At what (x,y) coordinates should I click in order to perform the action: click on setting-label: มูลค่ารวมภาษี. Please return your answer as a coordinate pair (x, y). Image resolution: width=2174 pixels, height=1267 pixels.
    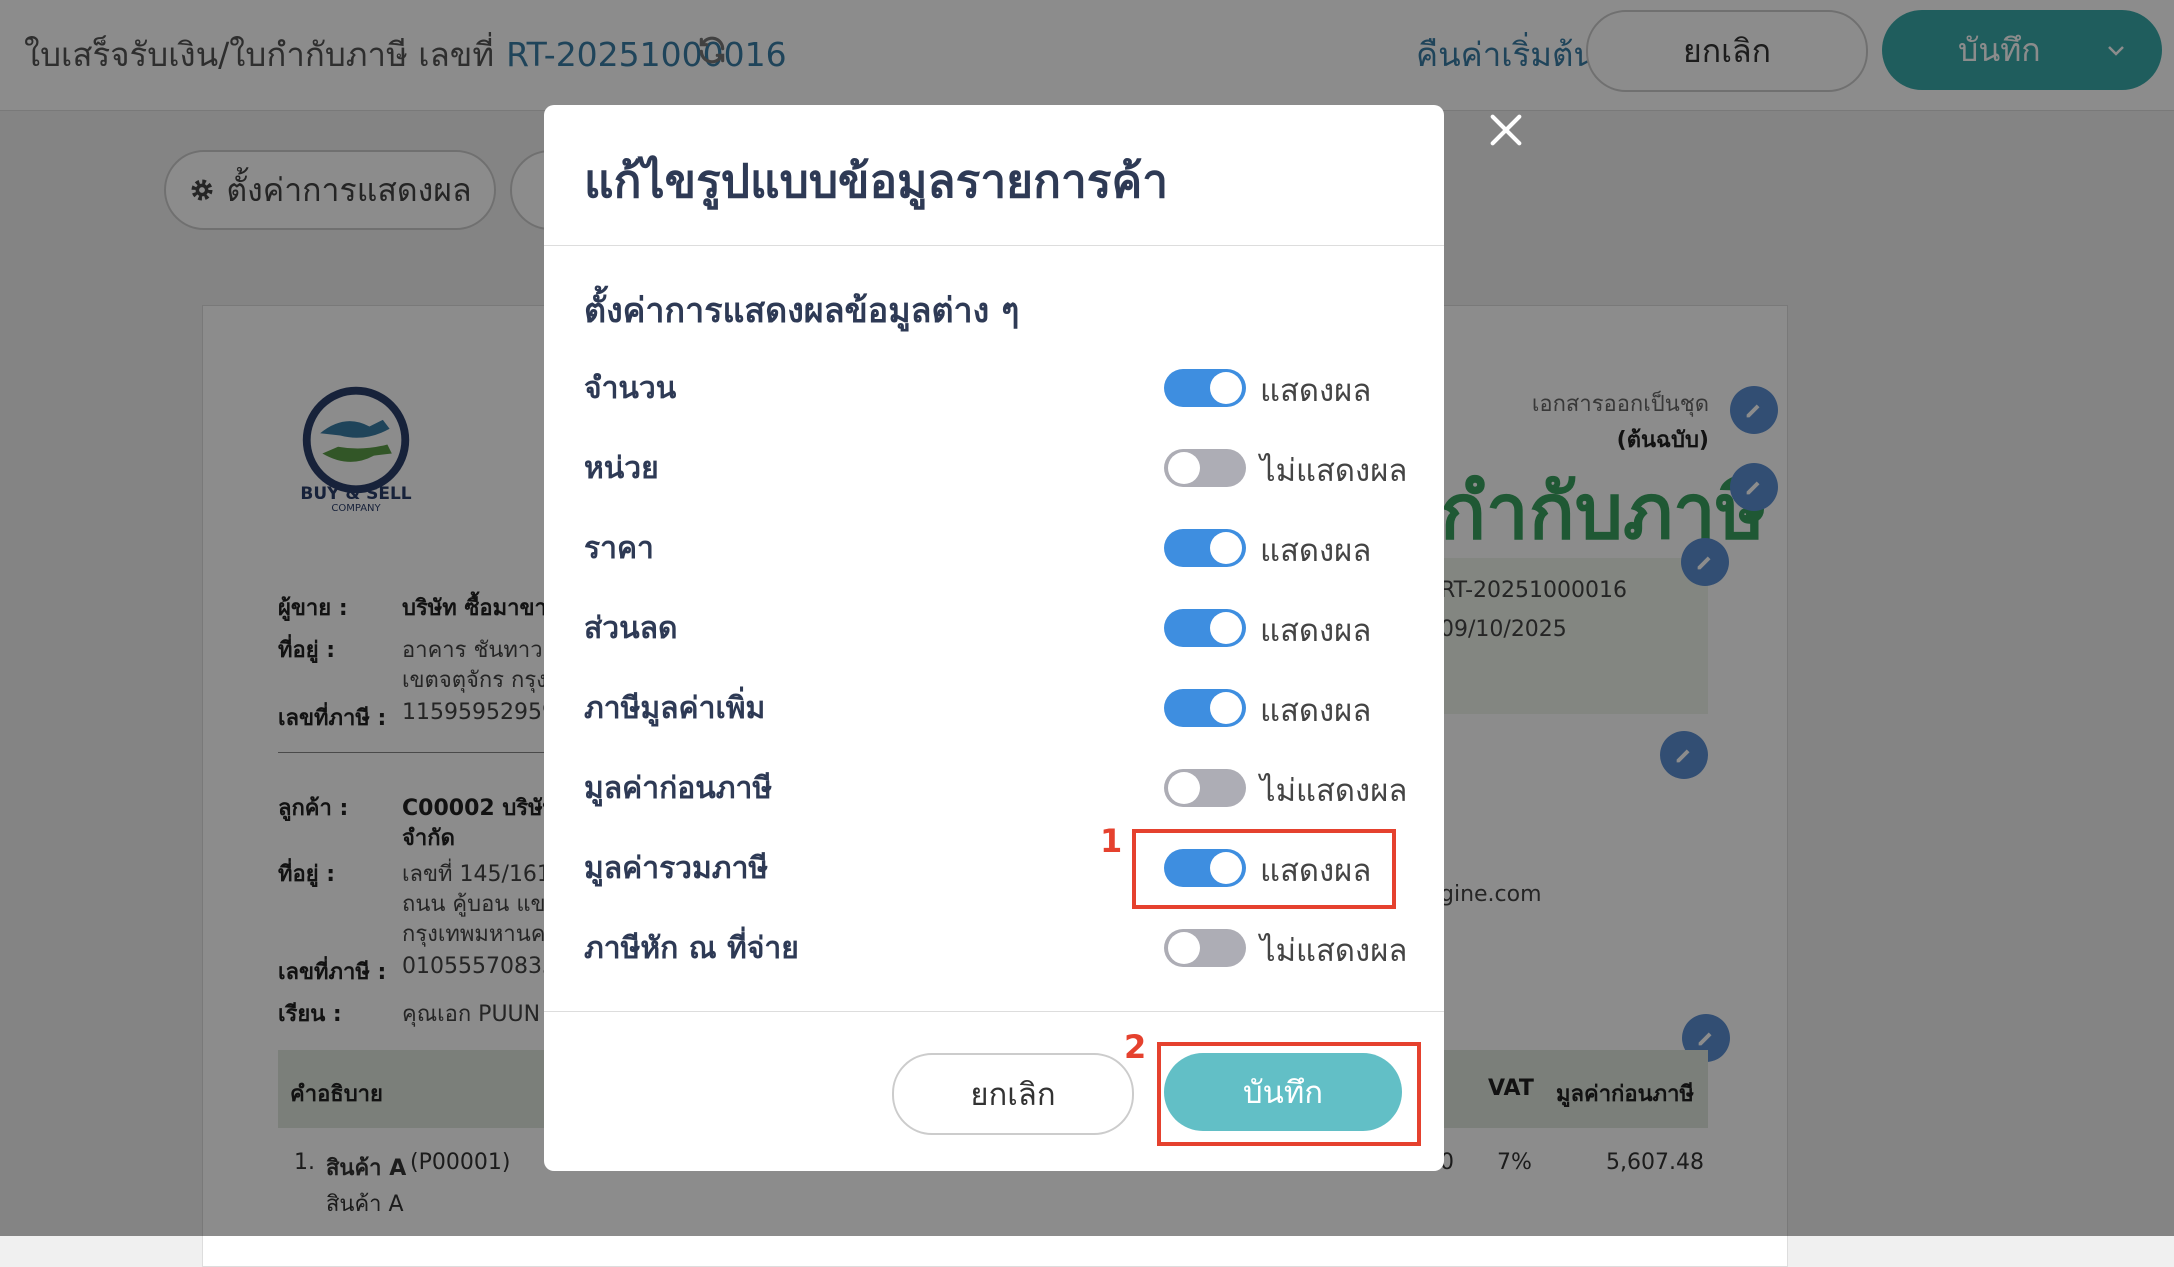
    Looking at the image, I should click on (676, 868).